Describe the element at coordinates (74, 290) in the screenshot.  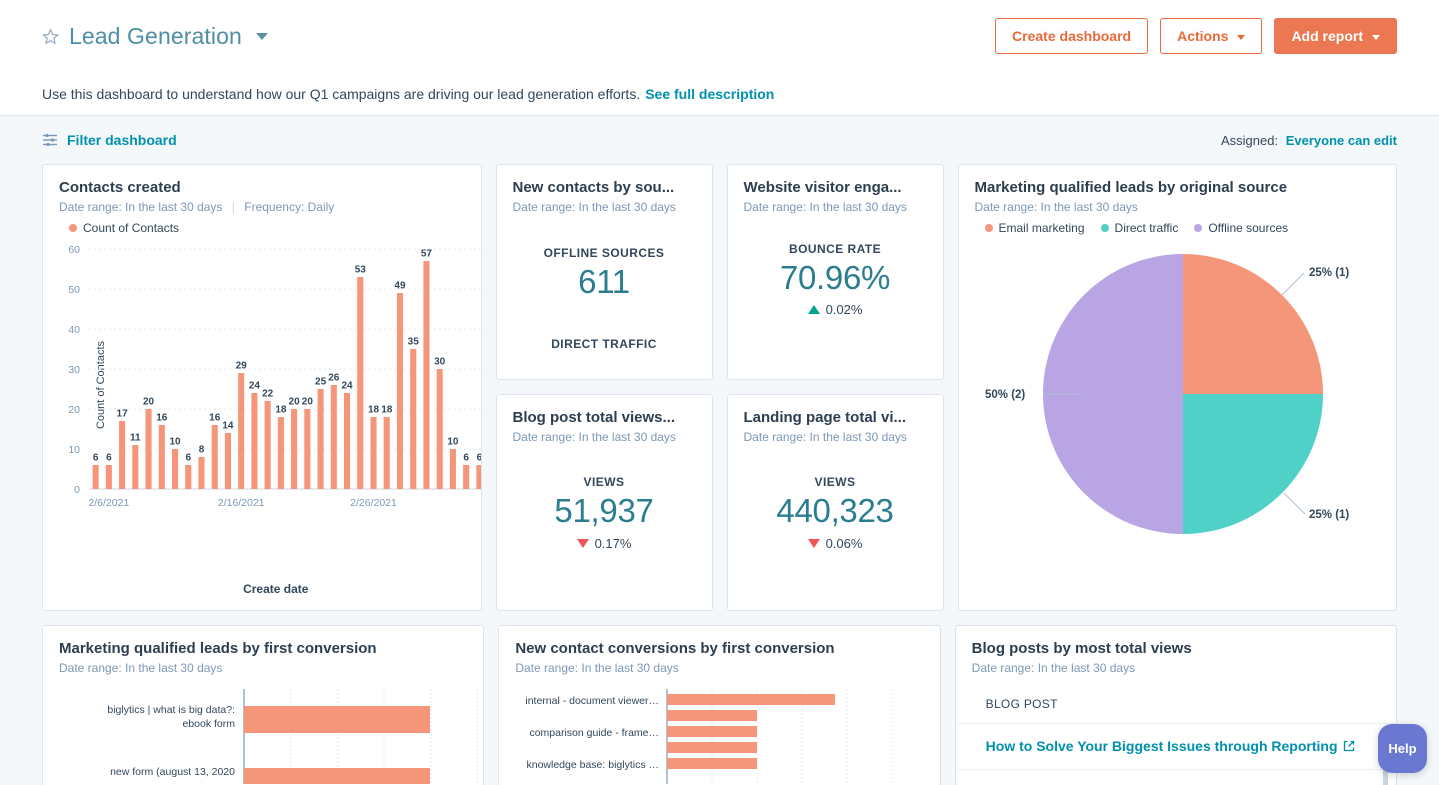
I see `svg-text: 50` at that location.